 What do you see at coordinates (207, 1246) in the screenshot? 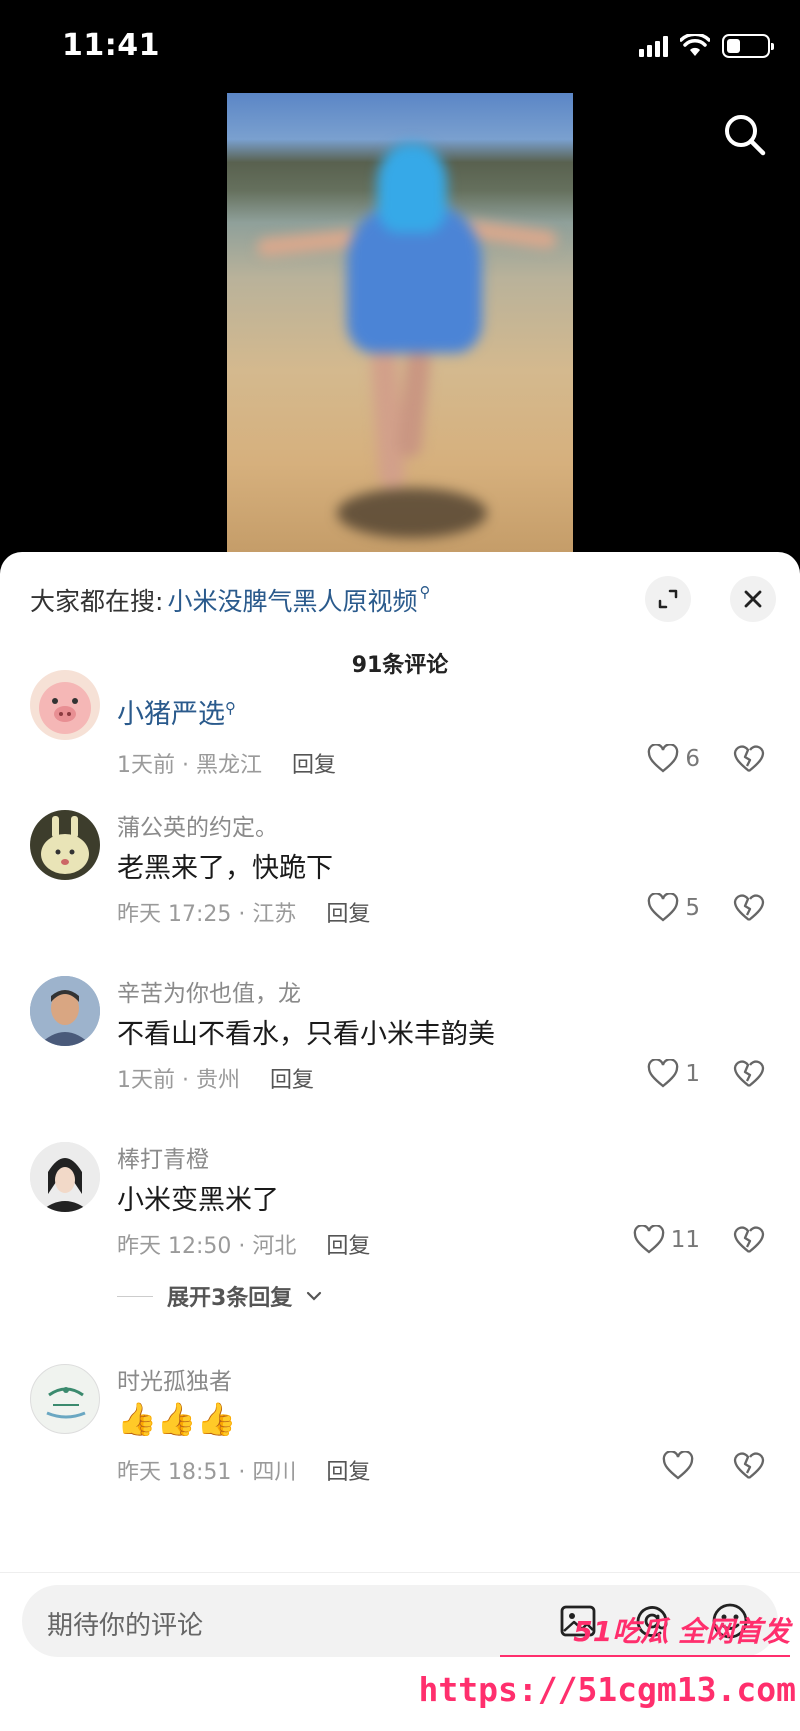
I see `comment-time: 昨天 12:50 · 河北` at bounding box center [207, 1246].